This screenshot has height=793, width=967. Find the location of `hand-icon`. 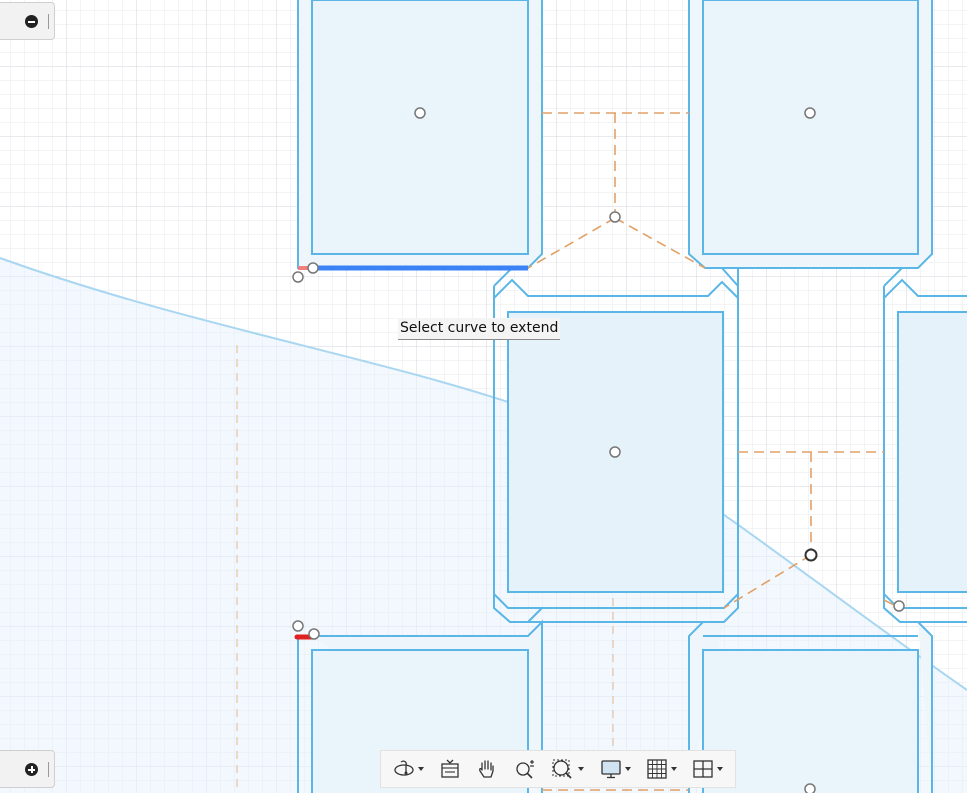

hand-icon is located at coordinates (487, 769).